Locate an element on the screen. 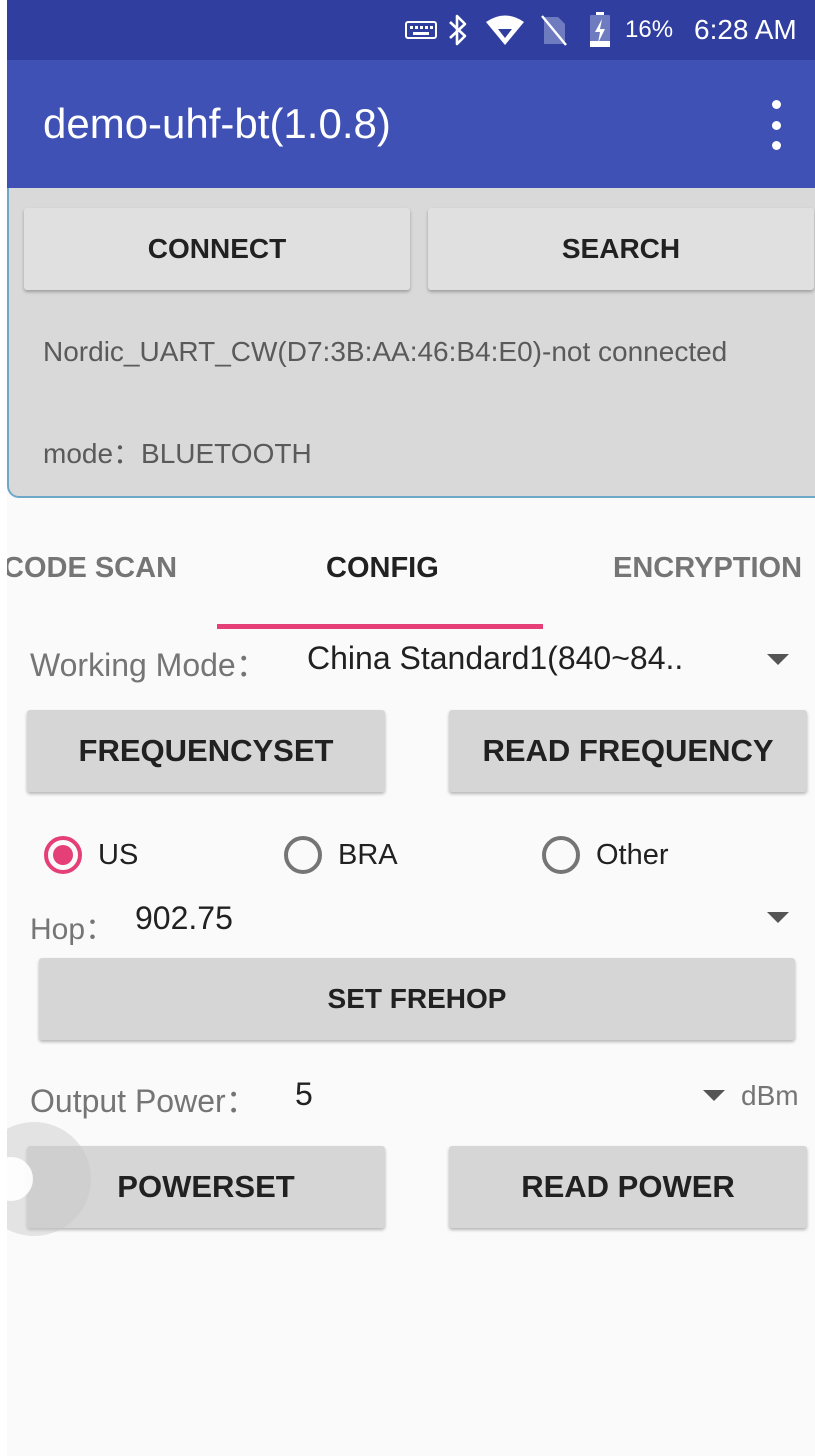  hop-select: 902.75 is located at coordinates (466, 920).